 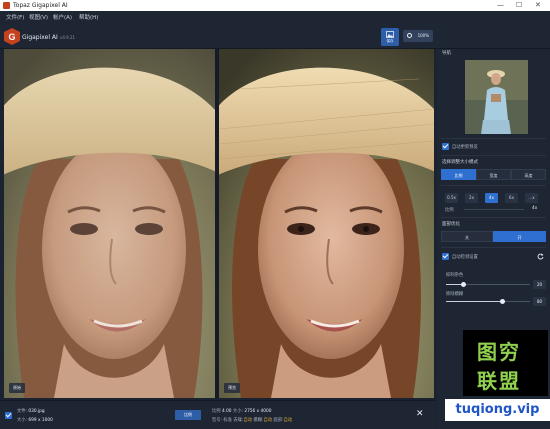 I want to click on auto-settings-label: 自动检测设置, so click(x=465, y=257).